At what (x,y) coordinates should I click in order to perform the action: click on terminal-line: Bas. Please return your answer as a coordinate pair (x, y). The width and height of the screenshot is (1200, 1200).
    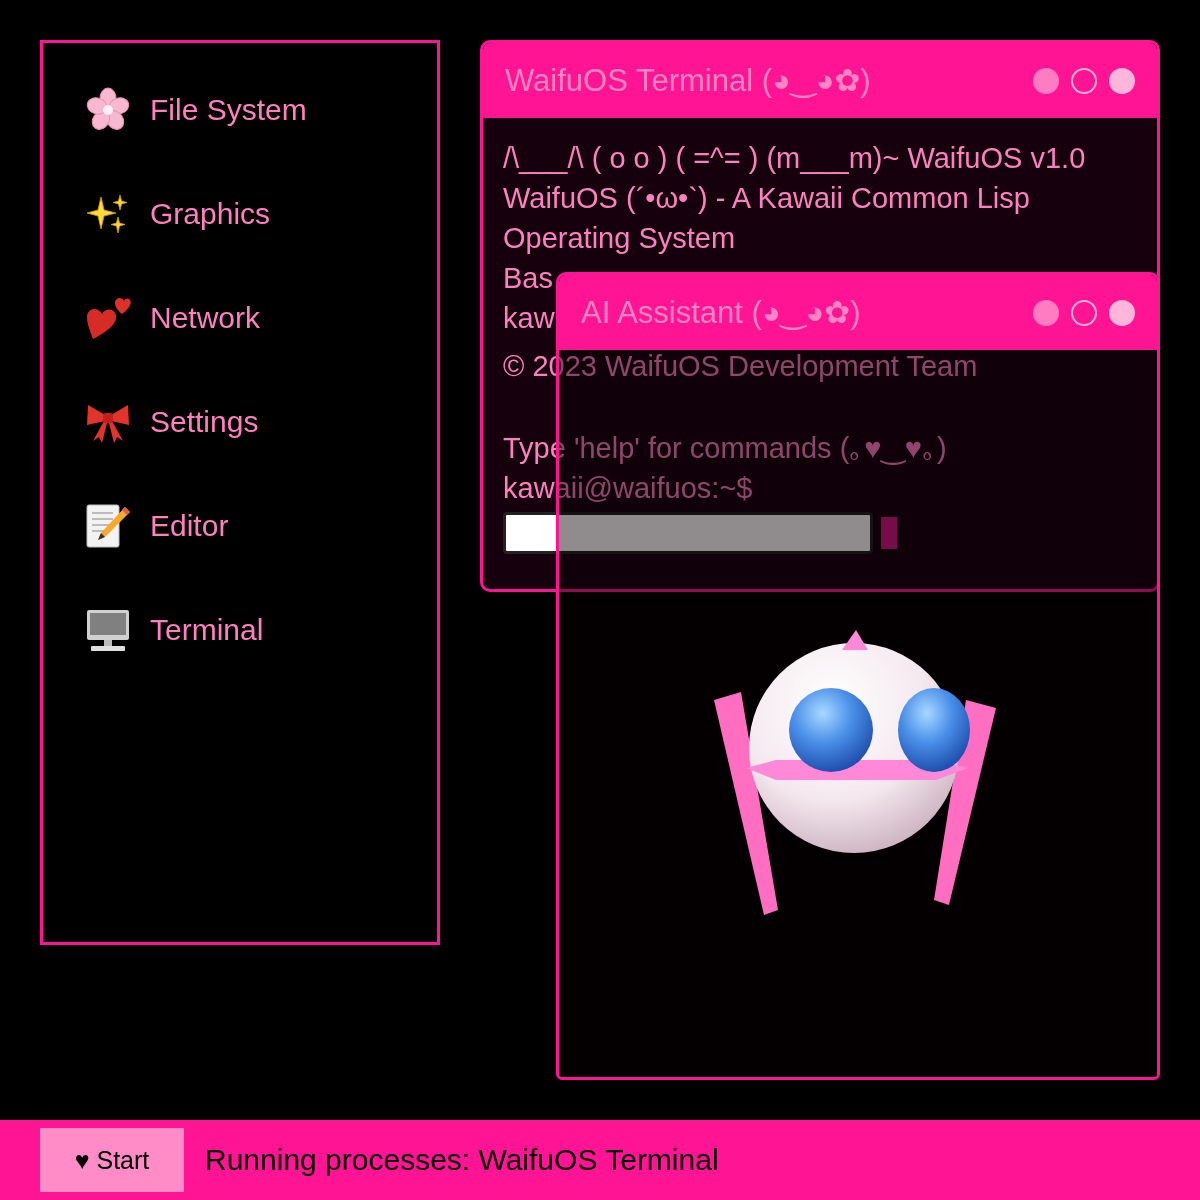
    Looking at the image, I should click on (528, 278).